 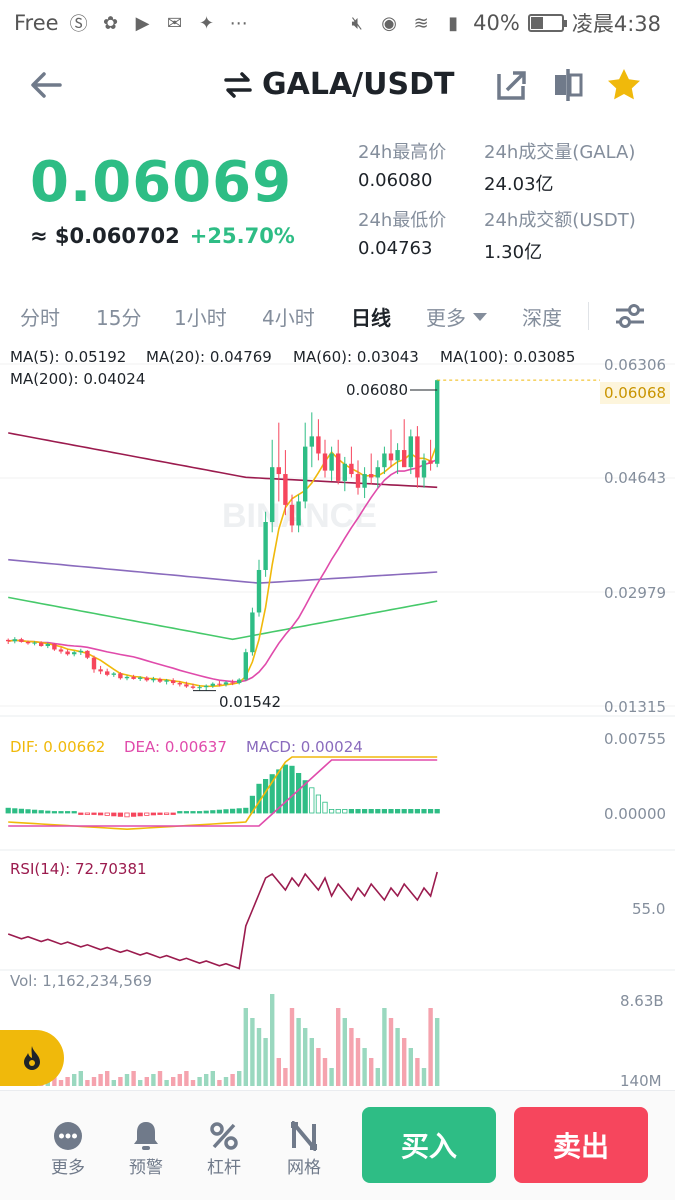 What do you see at coordinates (377, 390) in the screenshot?
I see `high-marker: 0.06080` at bounding box center [377, 390].